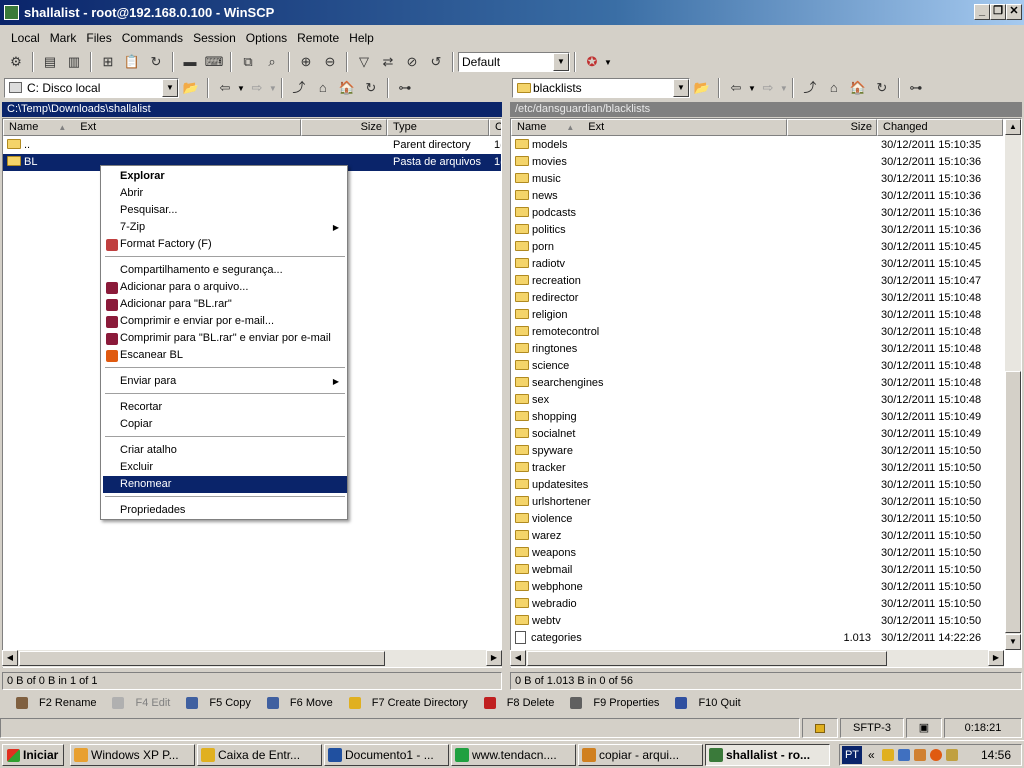  Describe the element at coordinates (25, 38) in the screenshot. I see `menu-local: Local` at that location.